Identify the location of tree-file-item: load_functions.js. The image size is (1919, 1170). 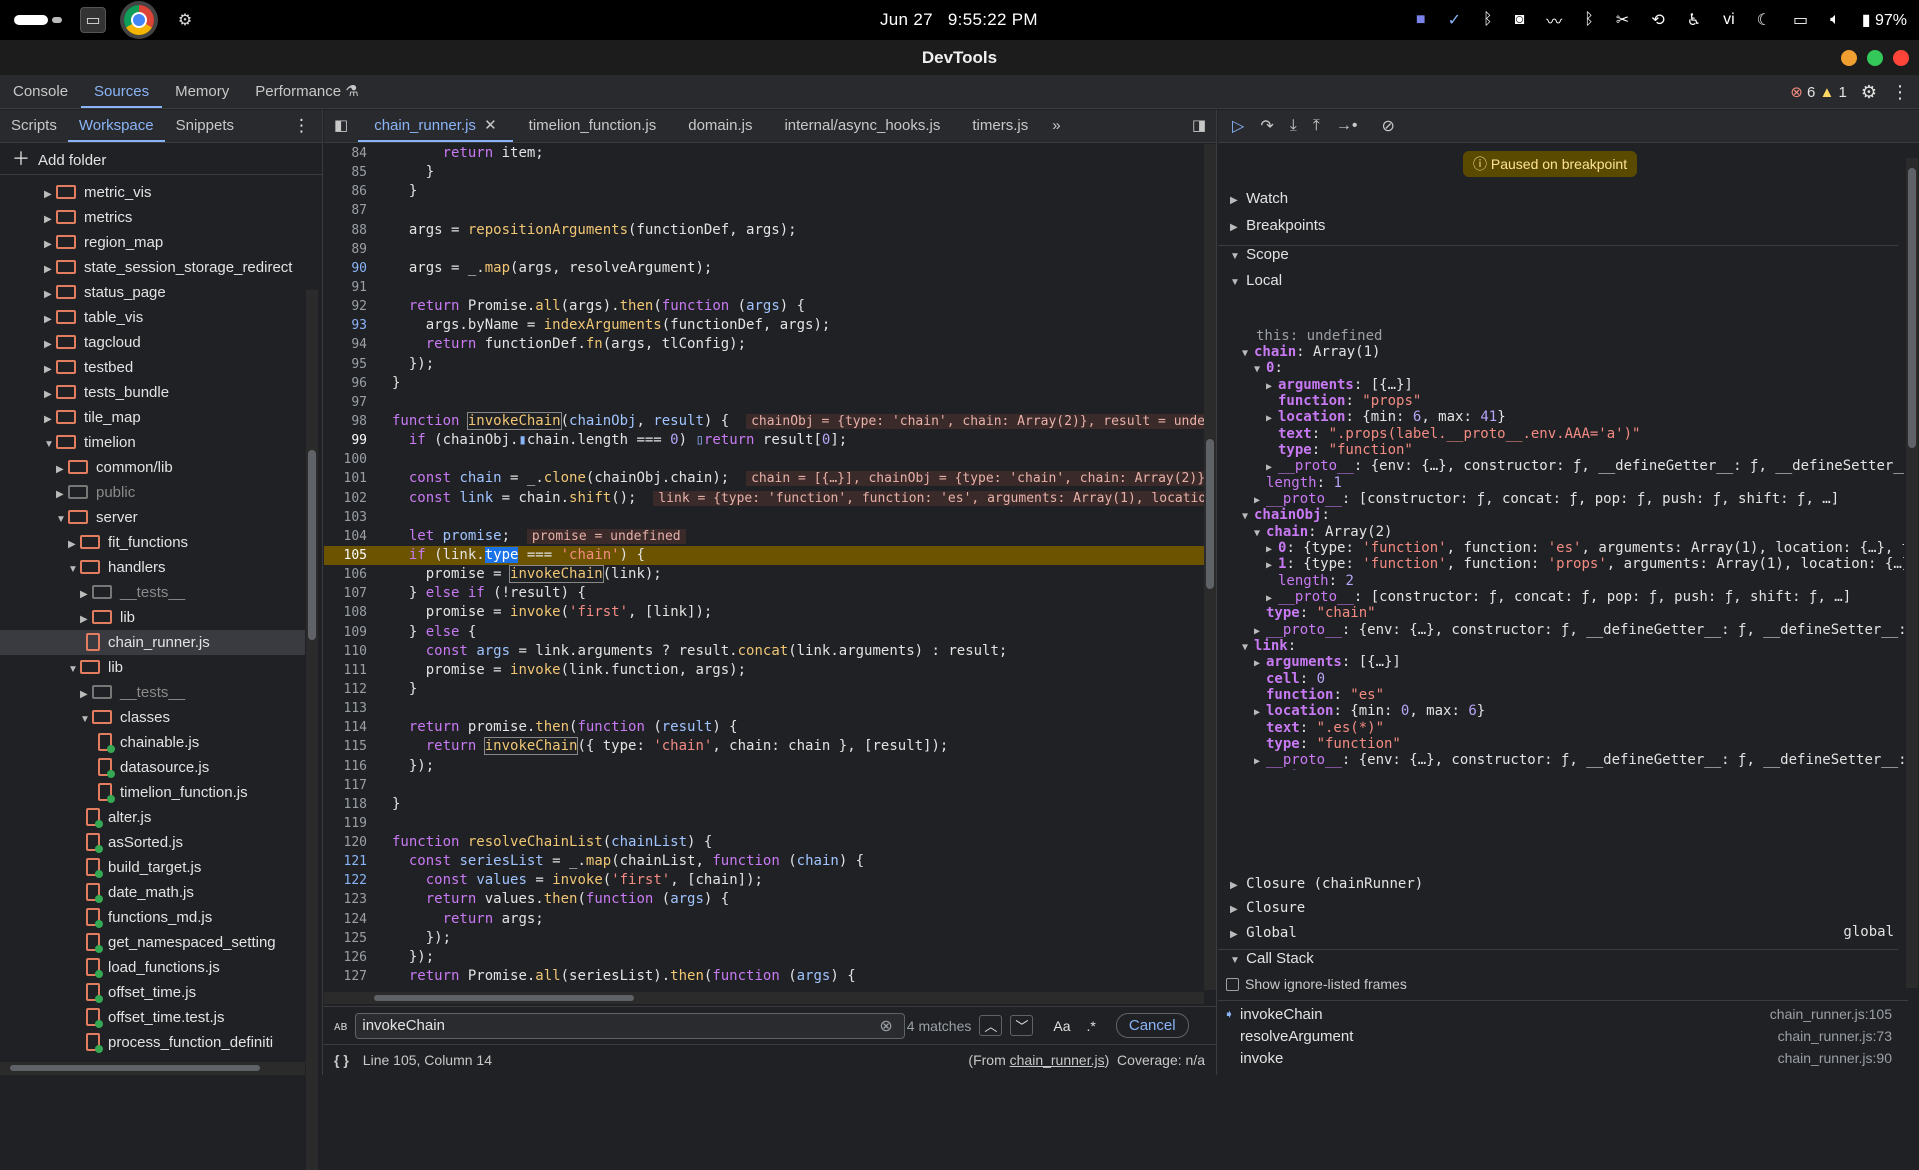
(152, 967).